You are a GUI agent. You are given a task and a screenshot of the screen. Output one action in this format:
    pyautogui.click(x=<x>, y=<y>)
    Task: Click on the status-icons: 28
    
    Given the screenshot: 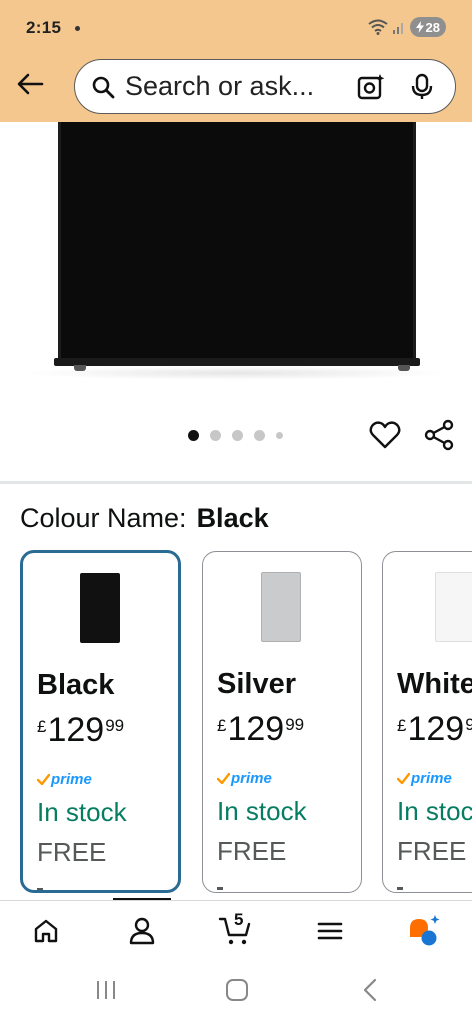 What is the action you would take?
    pyautogui.click(x=406, y=27)
    